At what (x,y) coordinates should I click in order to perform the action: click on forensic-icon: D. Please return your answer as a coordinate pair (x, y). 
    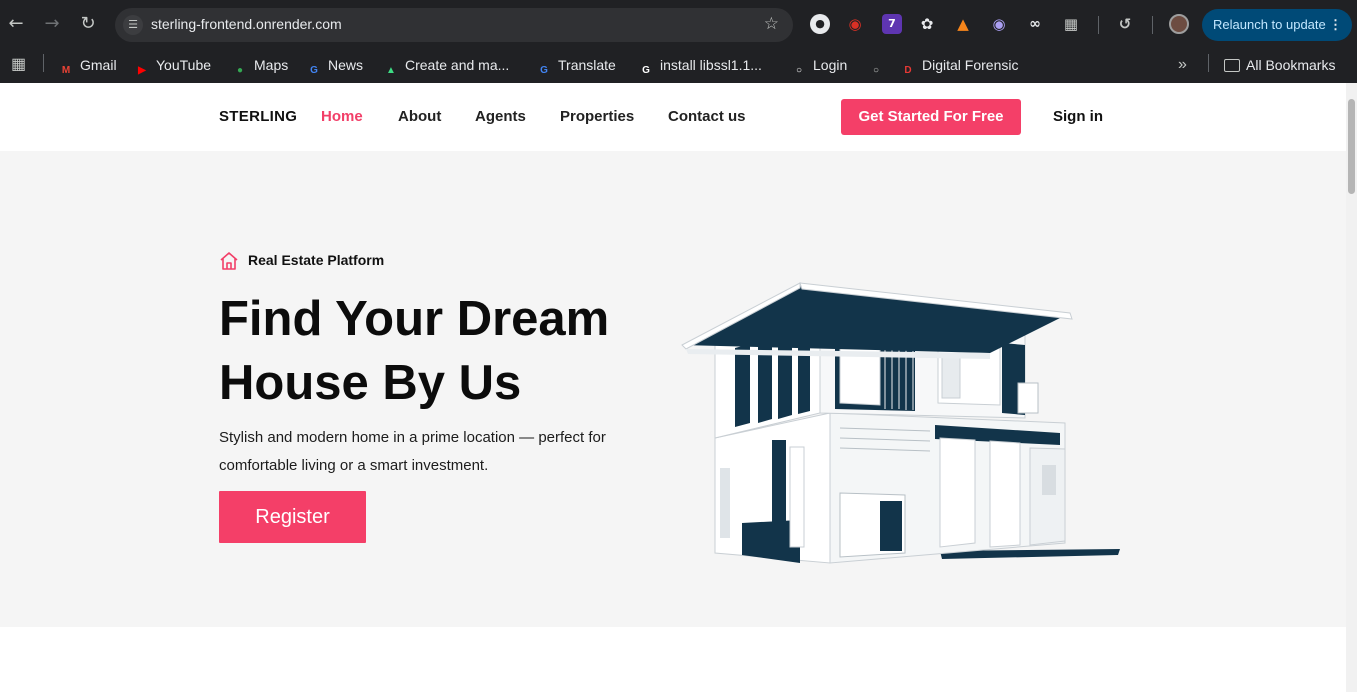
    Looking at the image, I should click on (908, 70).